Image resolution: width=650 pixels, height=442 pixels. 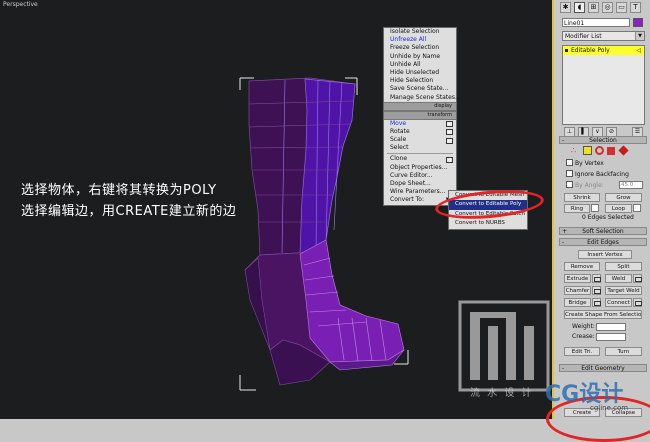 What do you see at coordinates (618, 208) in the screenshot?
I see `loop-button: Loop` at bounding box center [618, 208].